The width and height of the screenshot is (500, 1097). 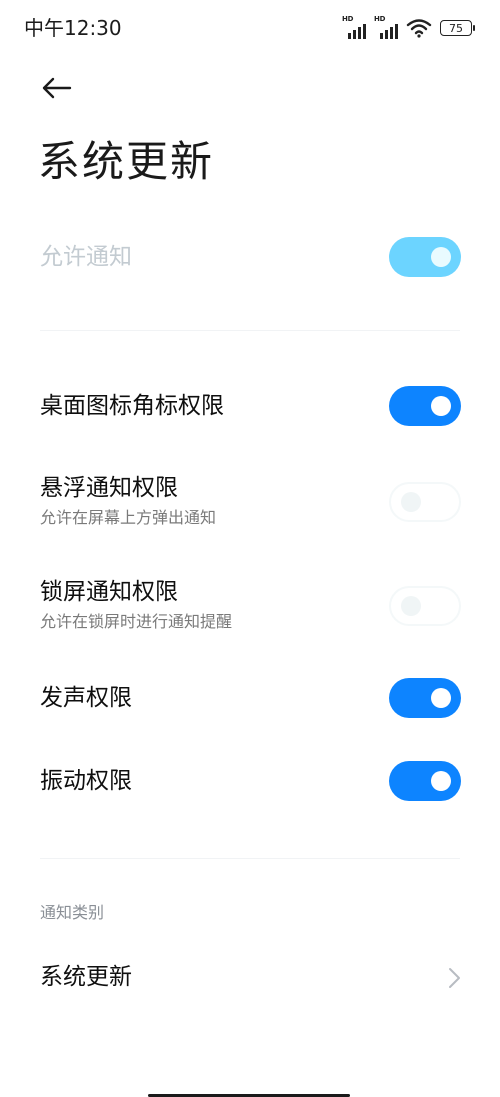 I want to click on status-icons: HD HD 75, so click(x=408, y=27).